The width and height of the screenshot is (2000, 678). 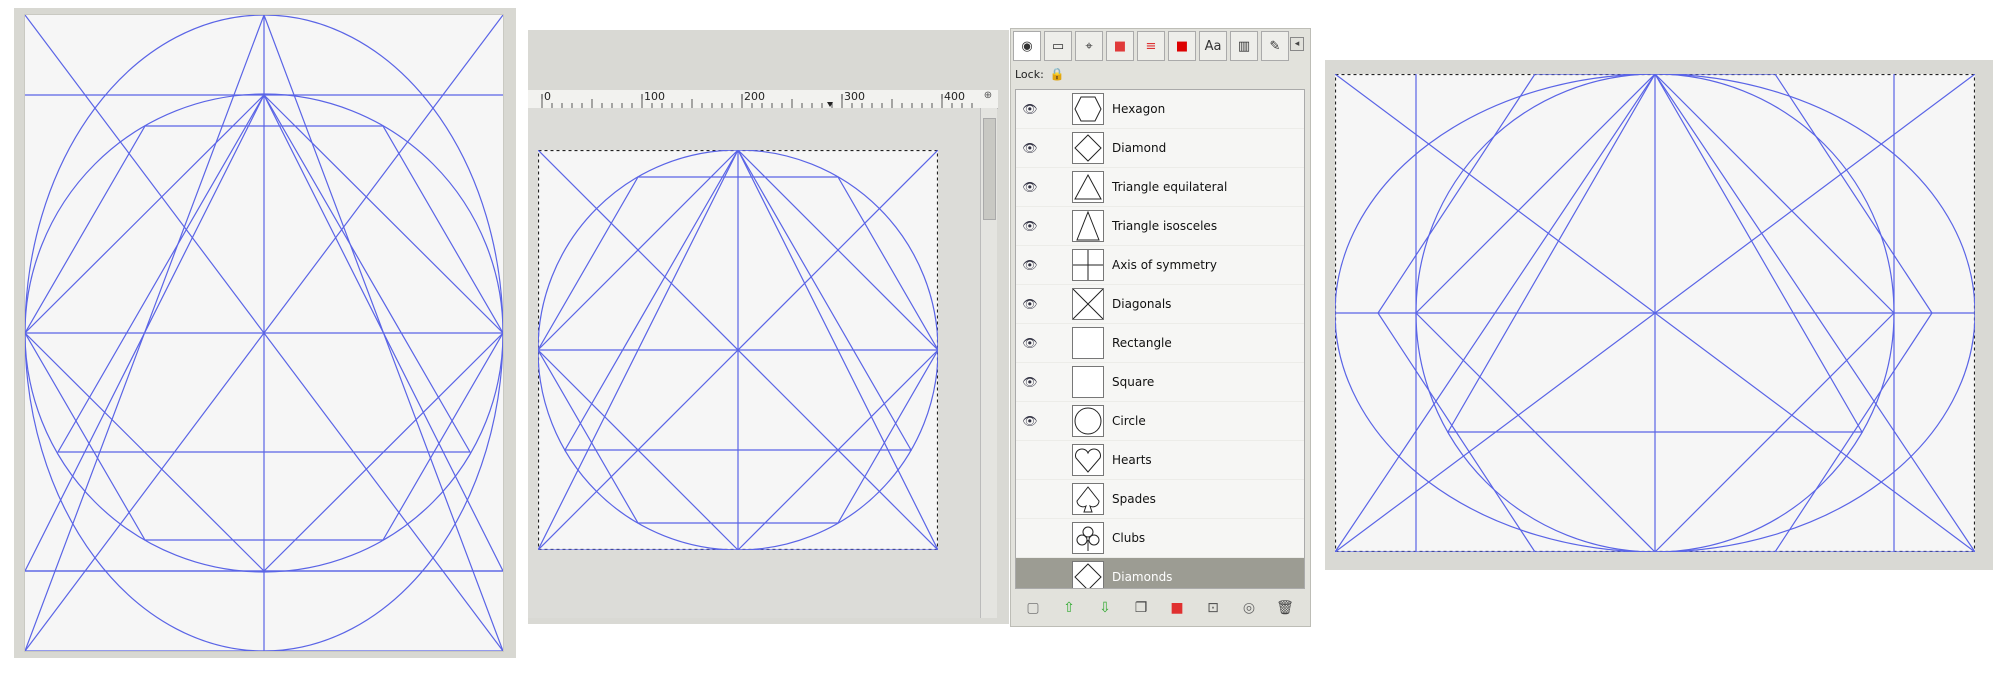 I want to click on brushes-tab: ✎, so click(x=1275, y=46).